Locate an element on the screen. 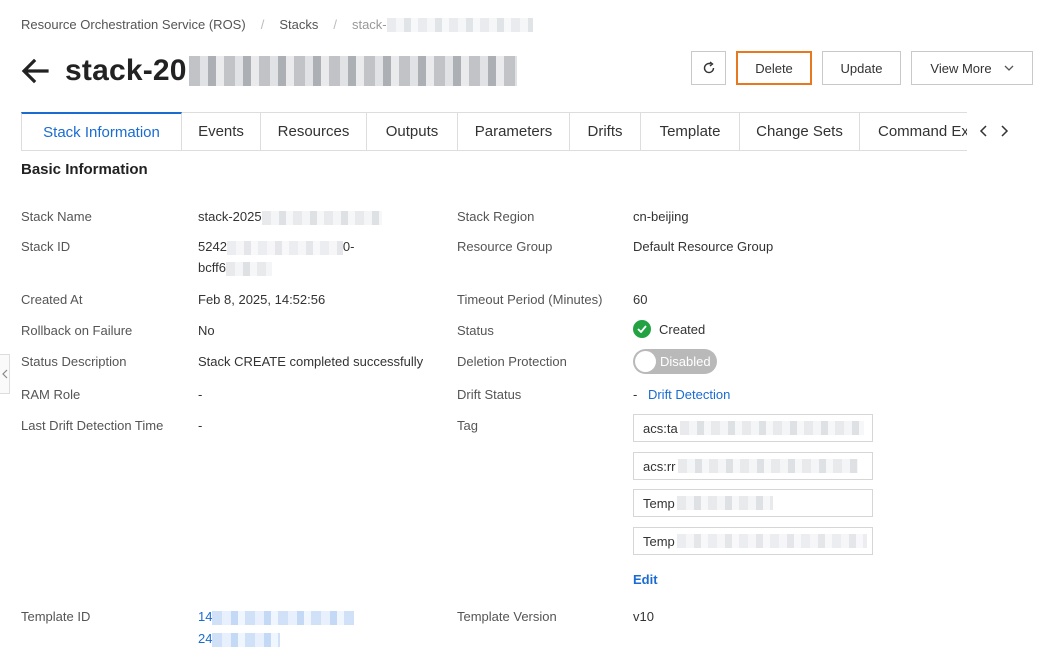  sidebar-collapse-handle is located at coordinates (5, 374).